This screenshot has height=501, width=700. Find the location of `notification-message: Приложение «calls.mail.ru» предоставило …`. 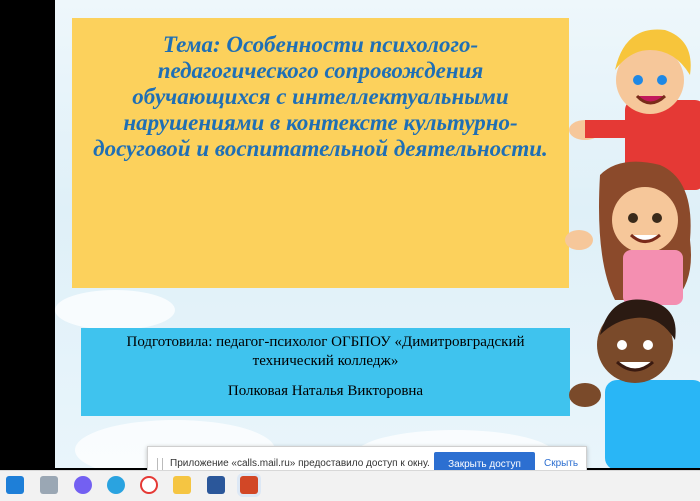

notification-message: Приложение «calls.mail.ru» предоставило … is located at coordinates (300, 463).